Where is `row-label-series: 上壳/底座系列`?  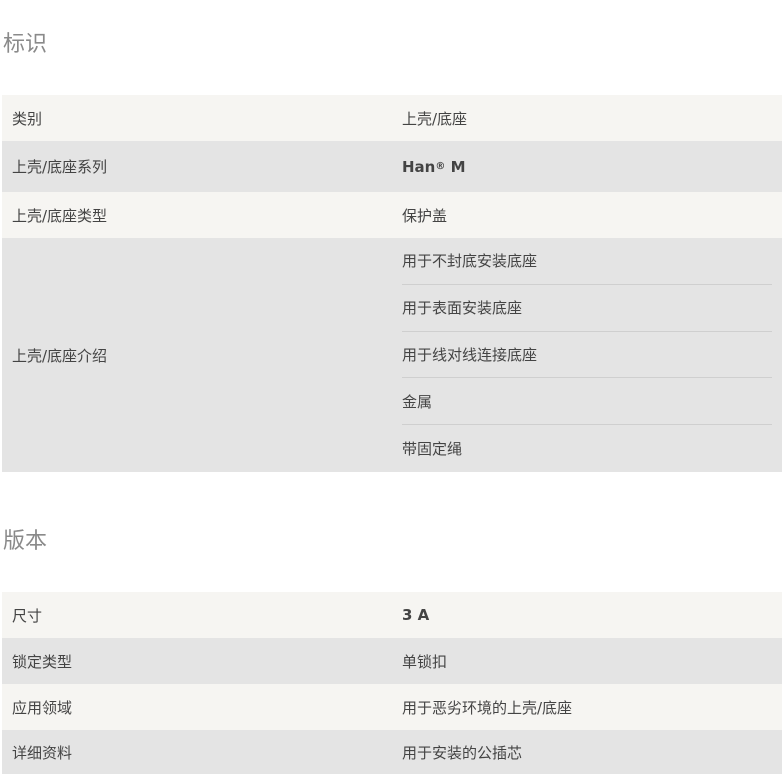 row-label-series: 上壳/底座系列 is located at coordinates (60, 167).